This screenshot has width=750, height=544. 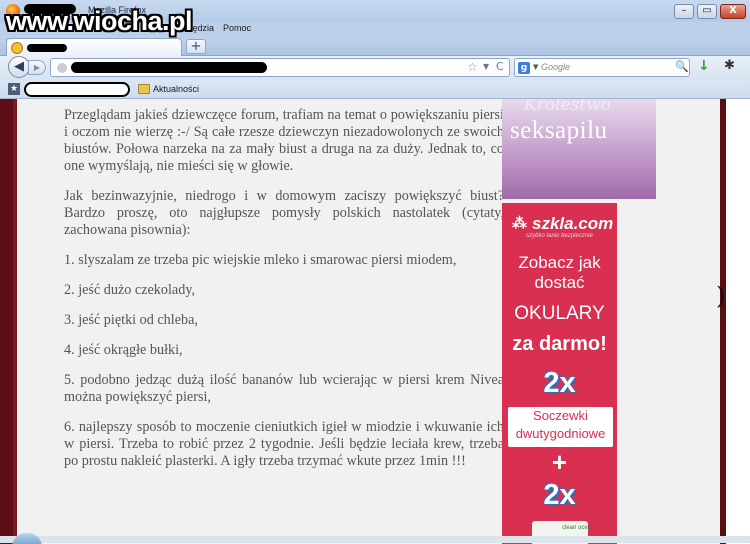 I want to click on search-placeholder: Google, so click(x=555, y=67).